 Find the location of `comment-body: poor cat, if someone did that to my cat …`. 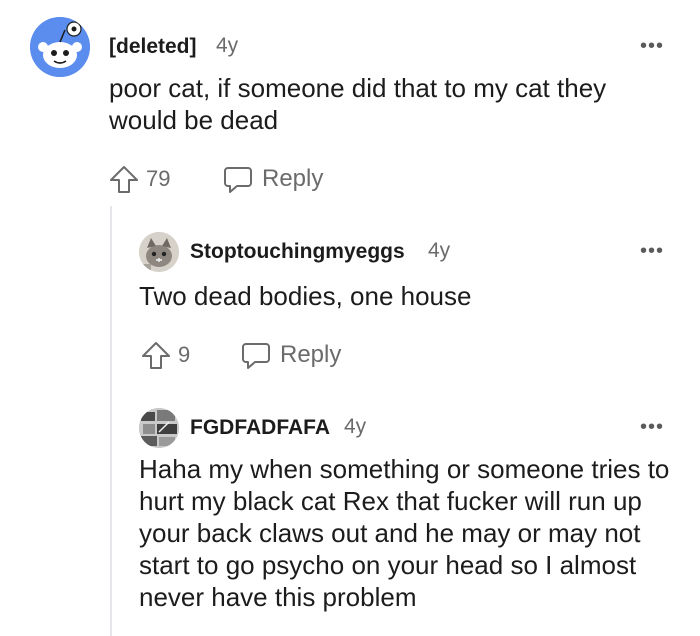

comment-body: poor cat, if someone did that to my cat … is located at coordinates (358, 104).